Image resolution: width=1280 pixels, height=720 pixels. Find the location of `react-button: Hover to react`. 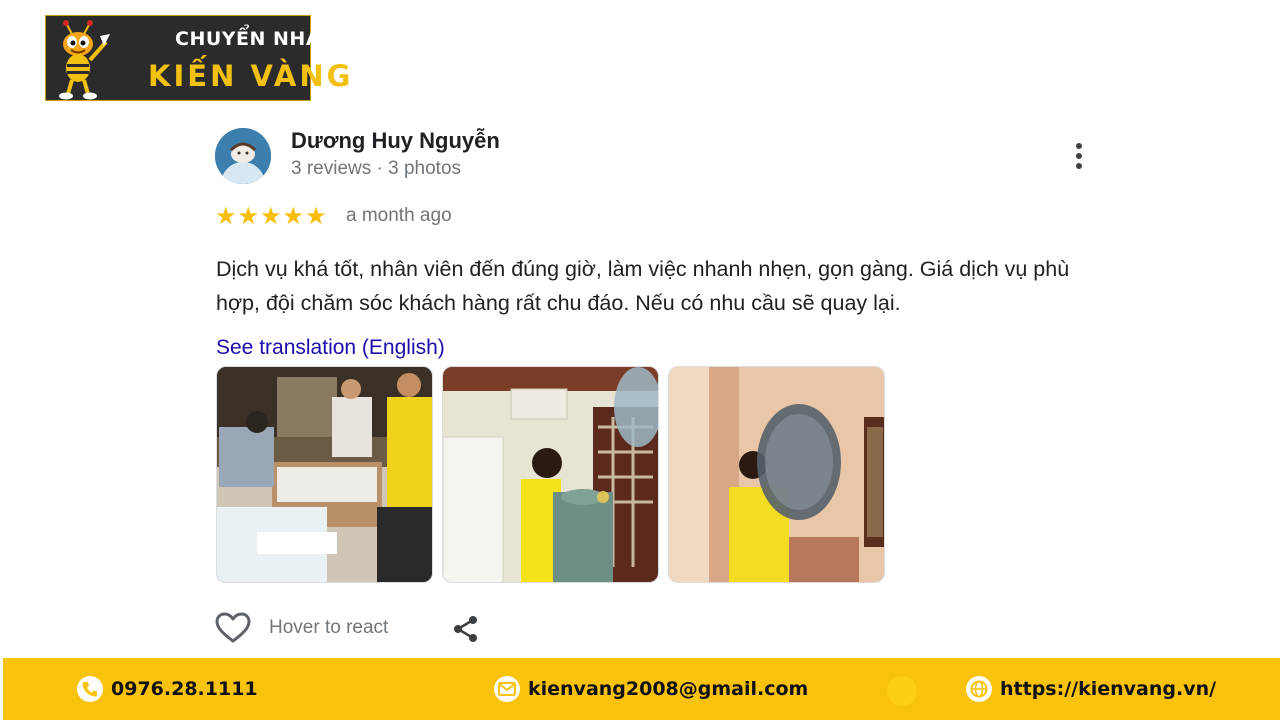

react-button: Hover to react is located at coordinates (301, 628).